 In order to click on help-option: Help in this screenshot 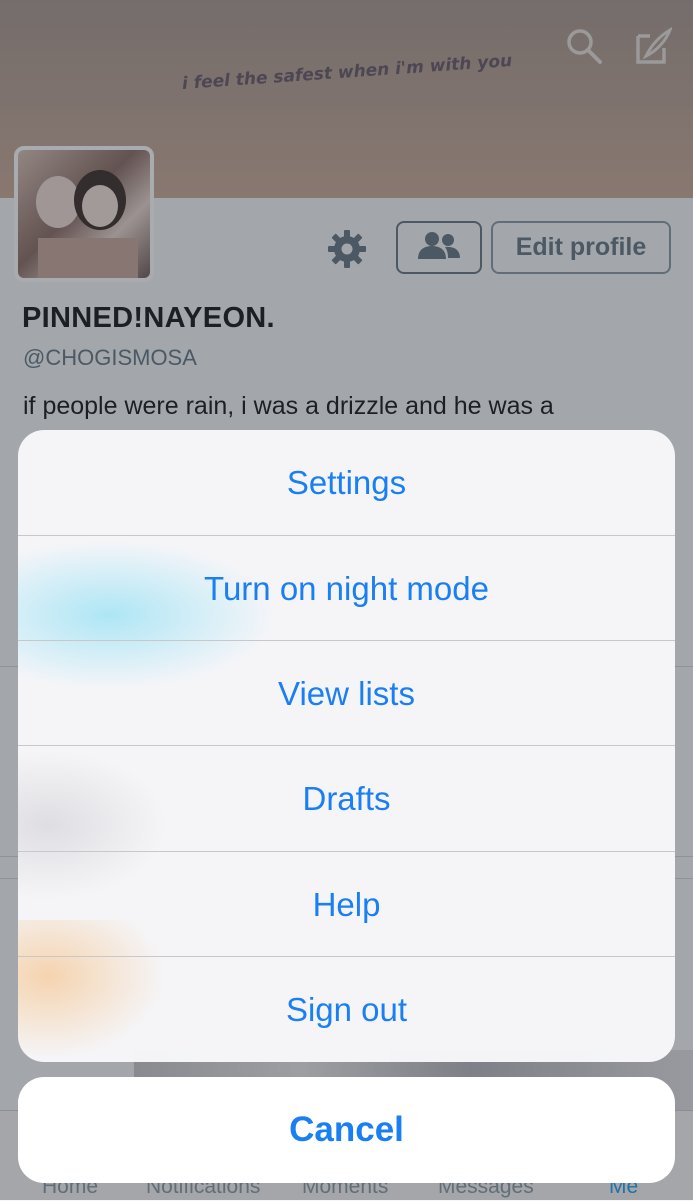, I will do `click(346, 904)`.